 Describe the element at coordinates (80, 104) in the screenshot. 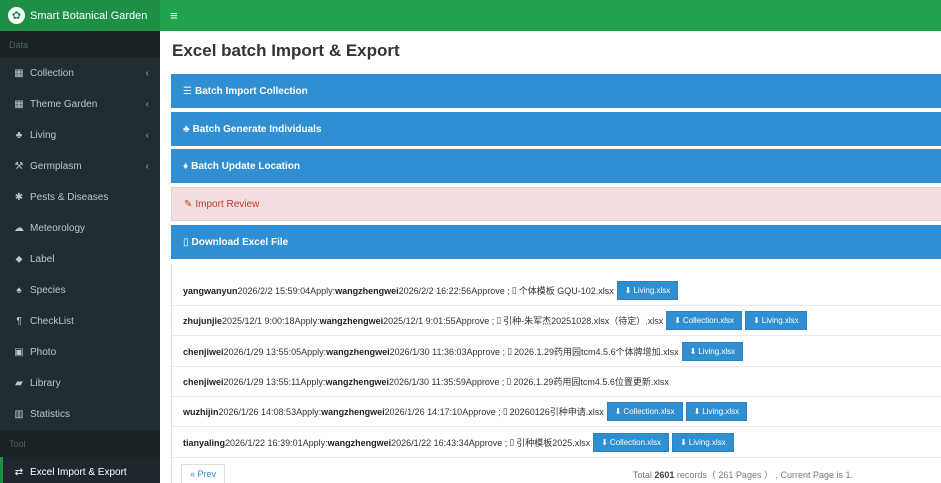

I see `sidebar-item-theme-garden: ▦ Theme Garden ‹` at that location.